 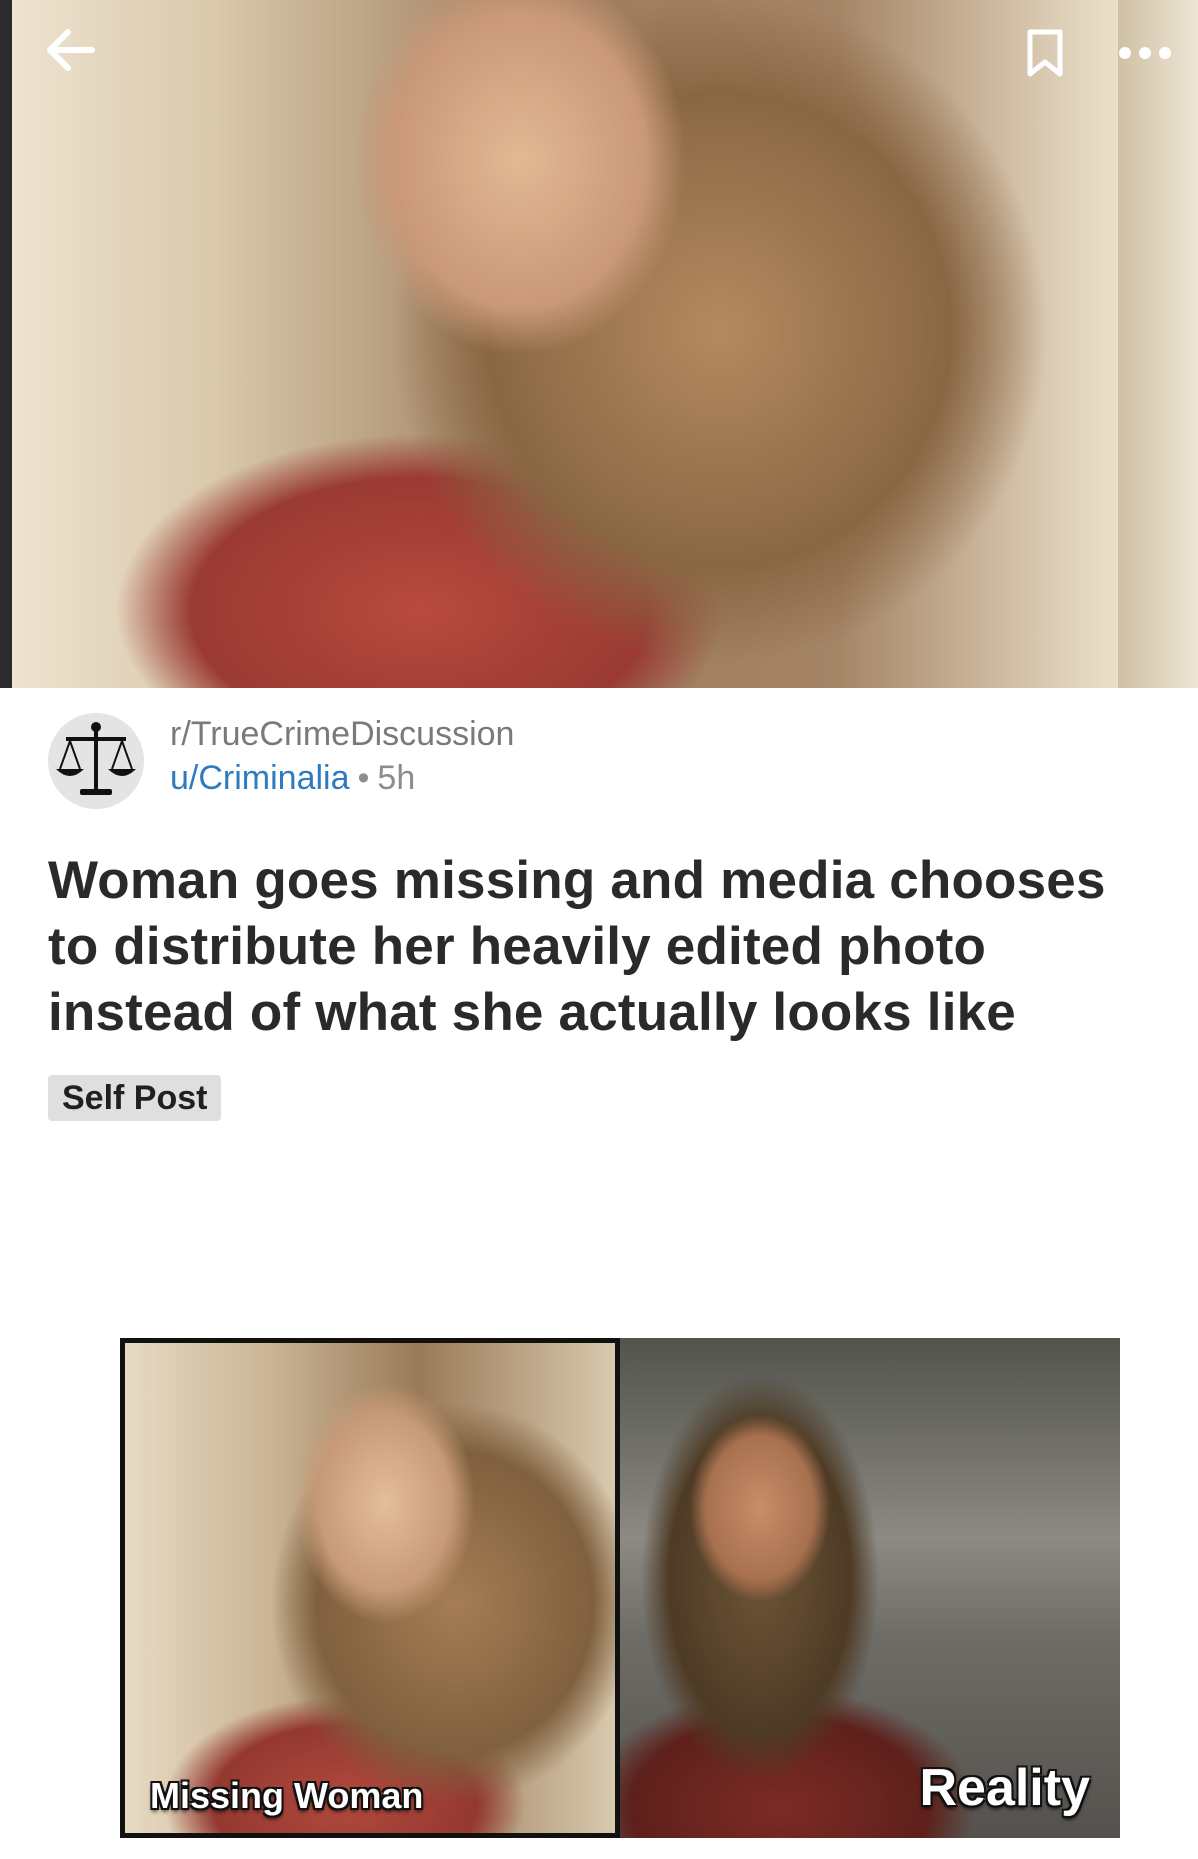 I want to click on reality-photo-panel: Reality, so click(x=870, y=1588).